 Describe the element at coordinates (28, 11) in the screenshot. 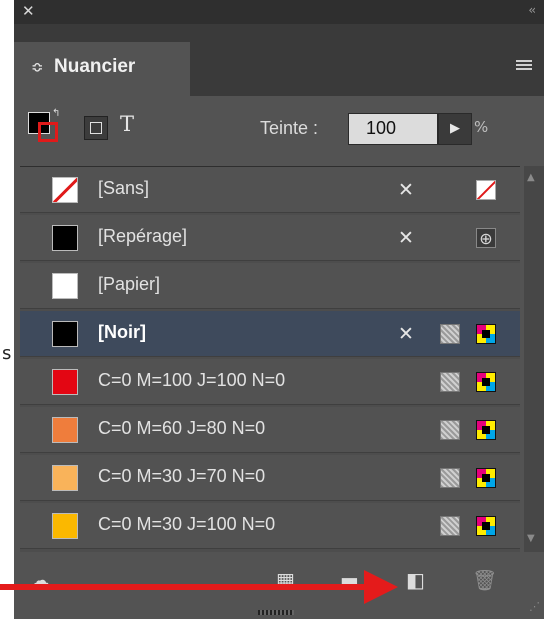

I see `close-icon: ✕` at that location.